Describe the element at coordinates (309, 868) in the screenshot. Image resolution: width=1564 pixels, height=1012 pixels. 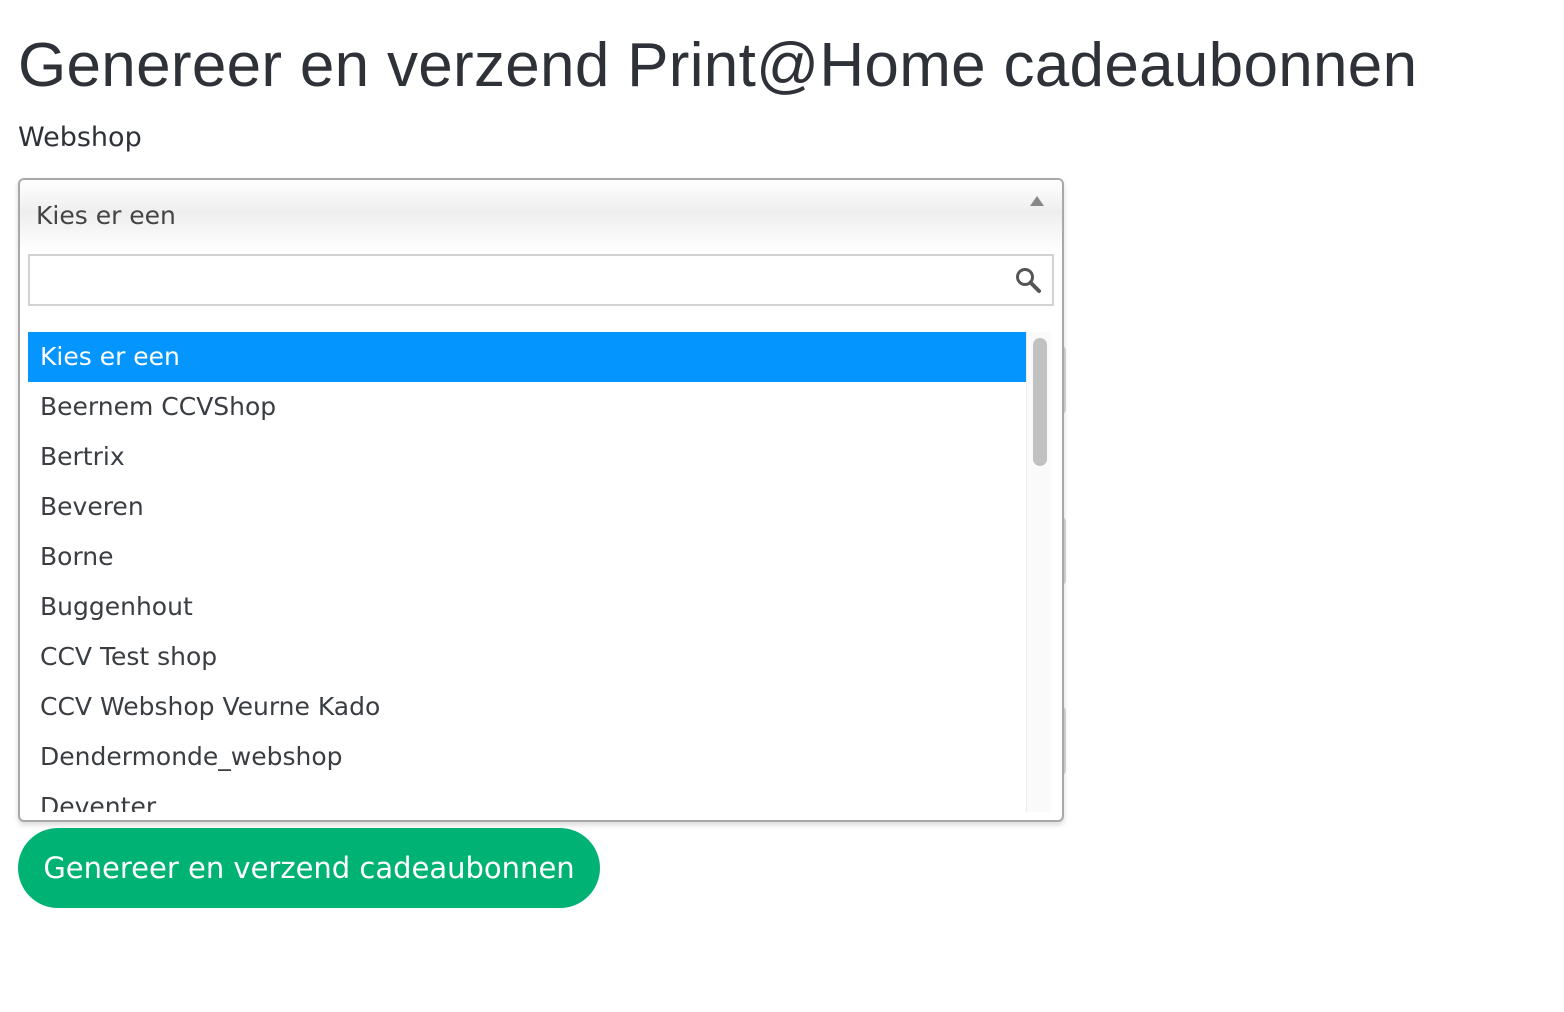
I see `generate-send-button: Genereer en verzend cadeaubonnen` at that location.